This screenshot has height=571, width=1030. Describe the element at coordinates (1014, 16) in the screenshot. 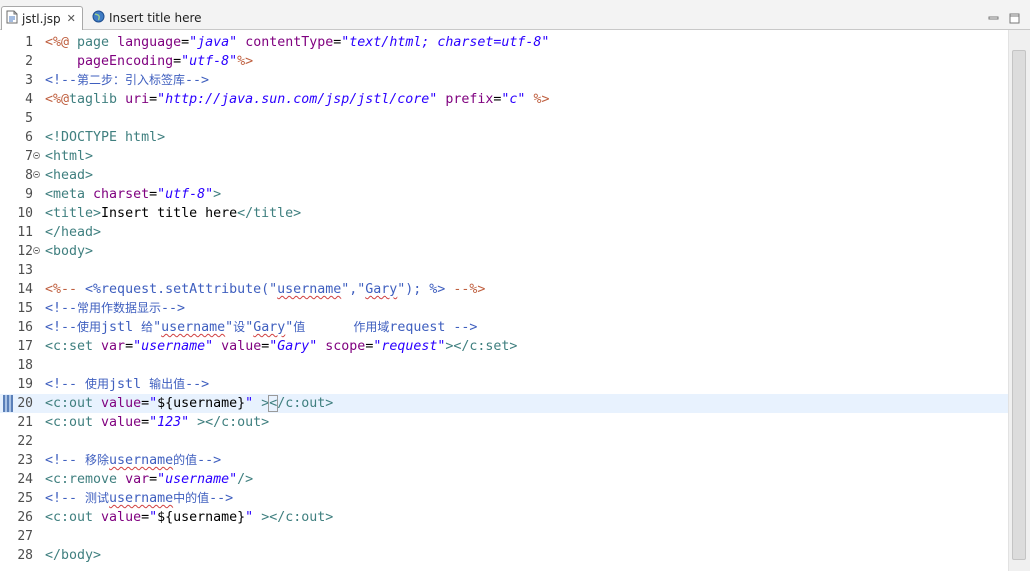

I see `maximize-icon` at that location.